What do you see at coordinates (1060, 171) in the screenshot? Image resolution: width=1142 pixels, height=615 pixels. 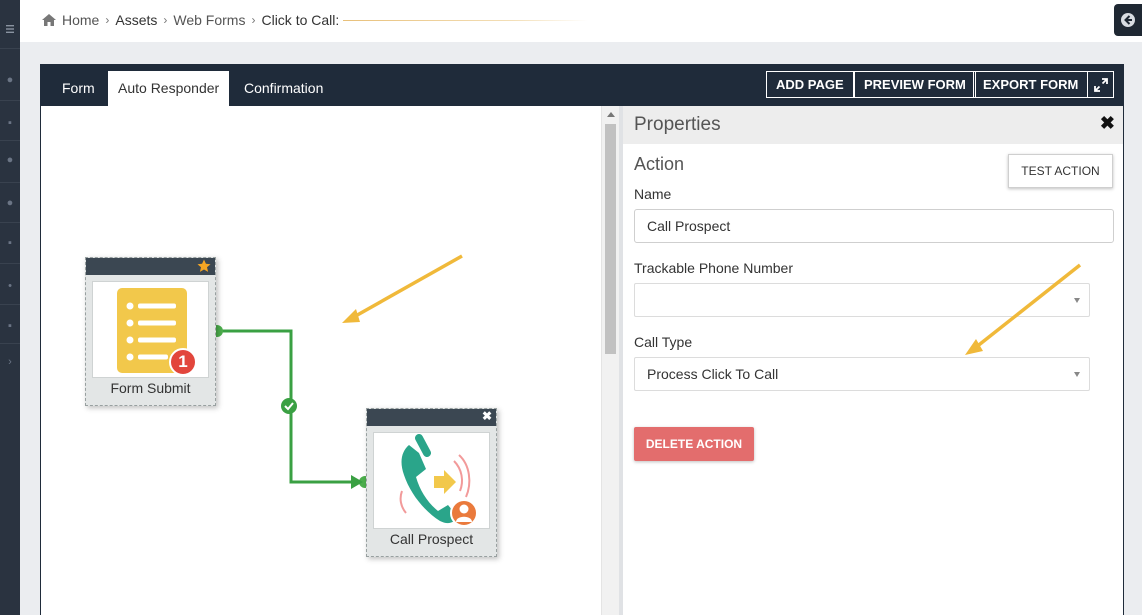 I see `test-action-button: TEST ACTION` at bounding box center [1060, 171].